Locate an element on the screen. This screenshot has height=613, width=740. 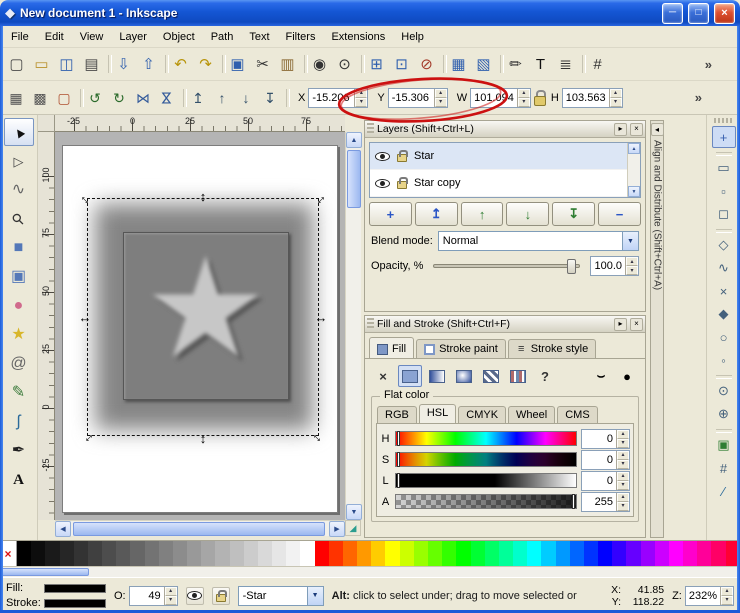
save-icon: ◫ is located at coordinates (66, 64).